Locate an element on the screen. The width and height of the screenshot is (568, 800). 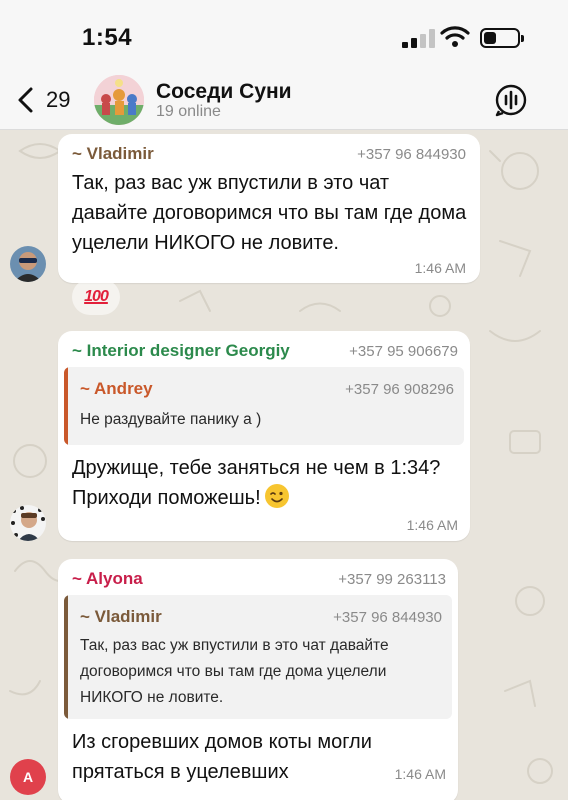
sender-name: ~ Vladimir is located at coordinates (113, 154).